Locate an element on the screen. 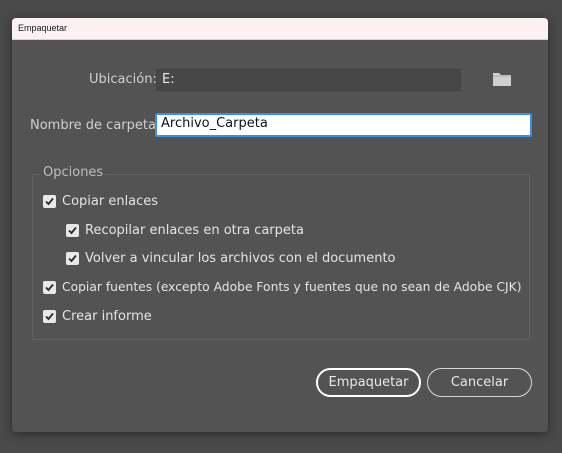  cancel-button: Cancelar is located at coordinates (479, 382).